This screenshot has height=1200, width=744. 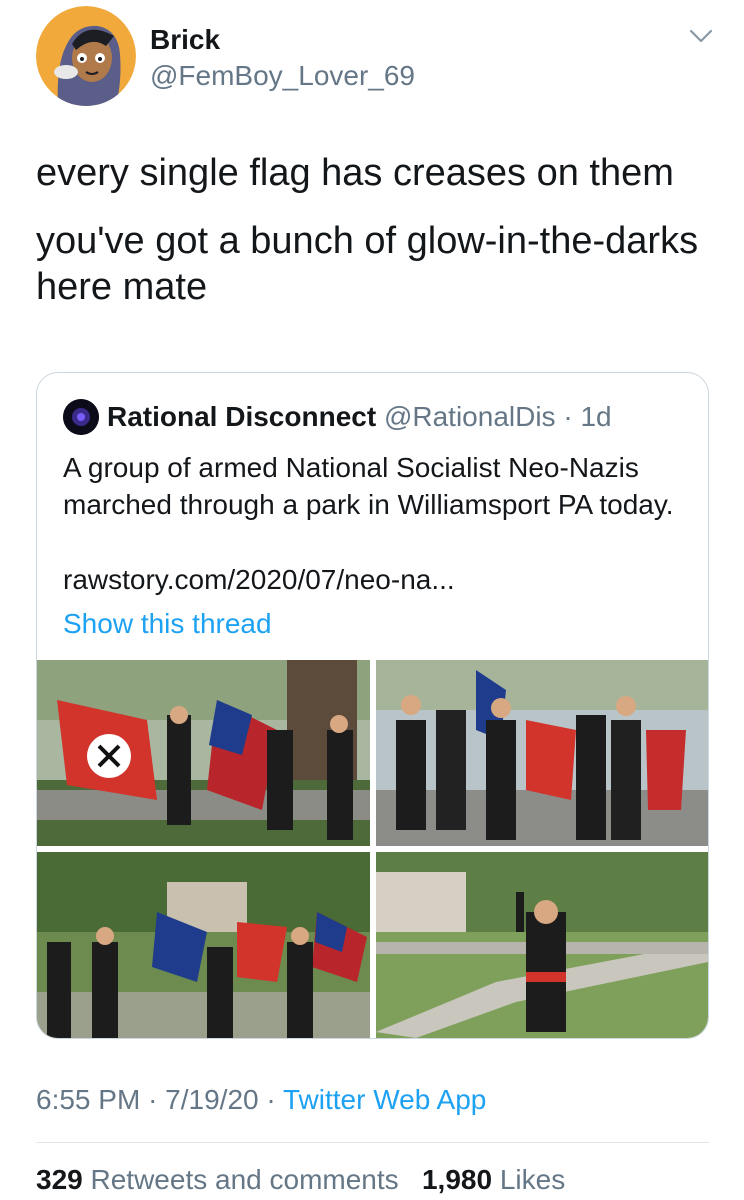 I want to click on tweet-stats: 329 Retweets and comments 1,980 Likes, so click(x=300, y=1180).